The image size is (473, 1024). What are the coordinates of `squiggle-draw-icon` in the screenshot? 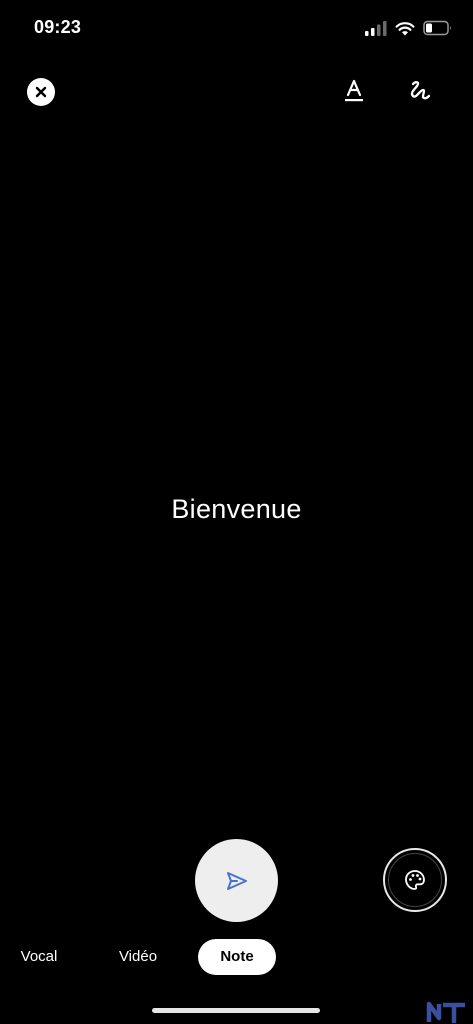 It's located at (420, 90).